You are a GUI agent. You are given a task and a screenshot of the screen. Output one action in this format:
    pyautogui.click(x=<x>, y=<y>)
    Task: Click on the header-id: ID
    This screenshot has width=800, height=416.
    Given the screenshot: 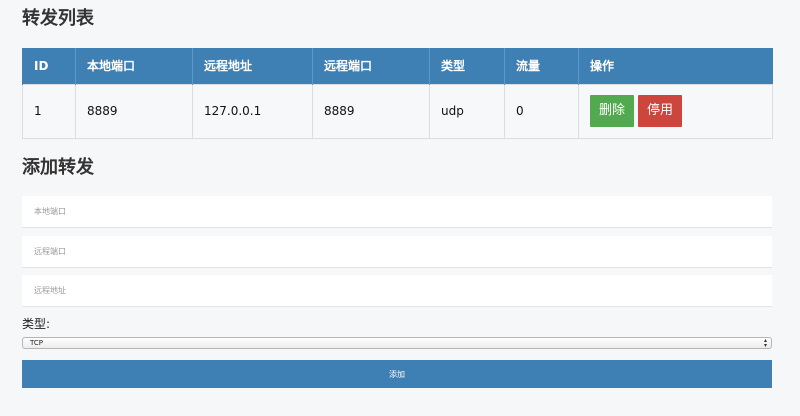 What is the action you would take?
    pyautogui.click(x=49, y=66)
    